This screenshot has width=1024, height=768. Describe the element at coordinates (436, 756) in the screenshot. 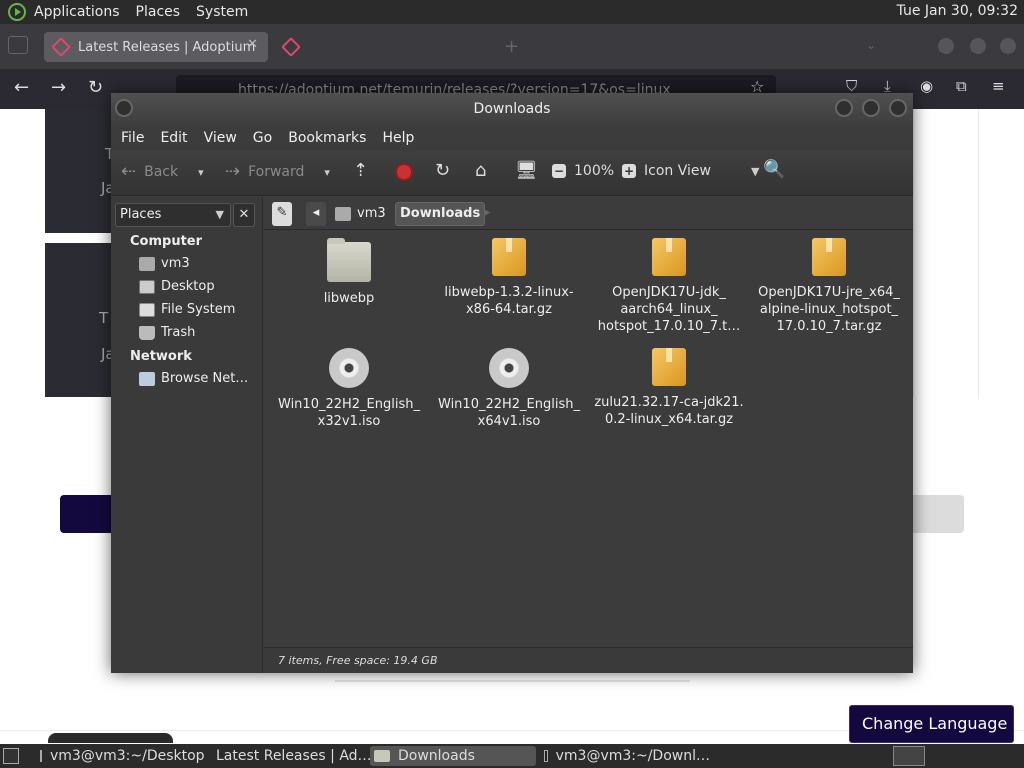

I see `task-label: Downloads` at that location.